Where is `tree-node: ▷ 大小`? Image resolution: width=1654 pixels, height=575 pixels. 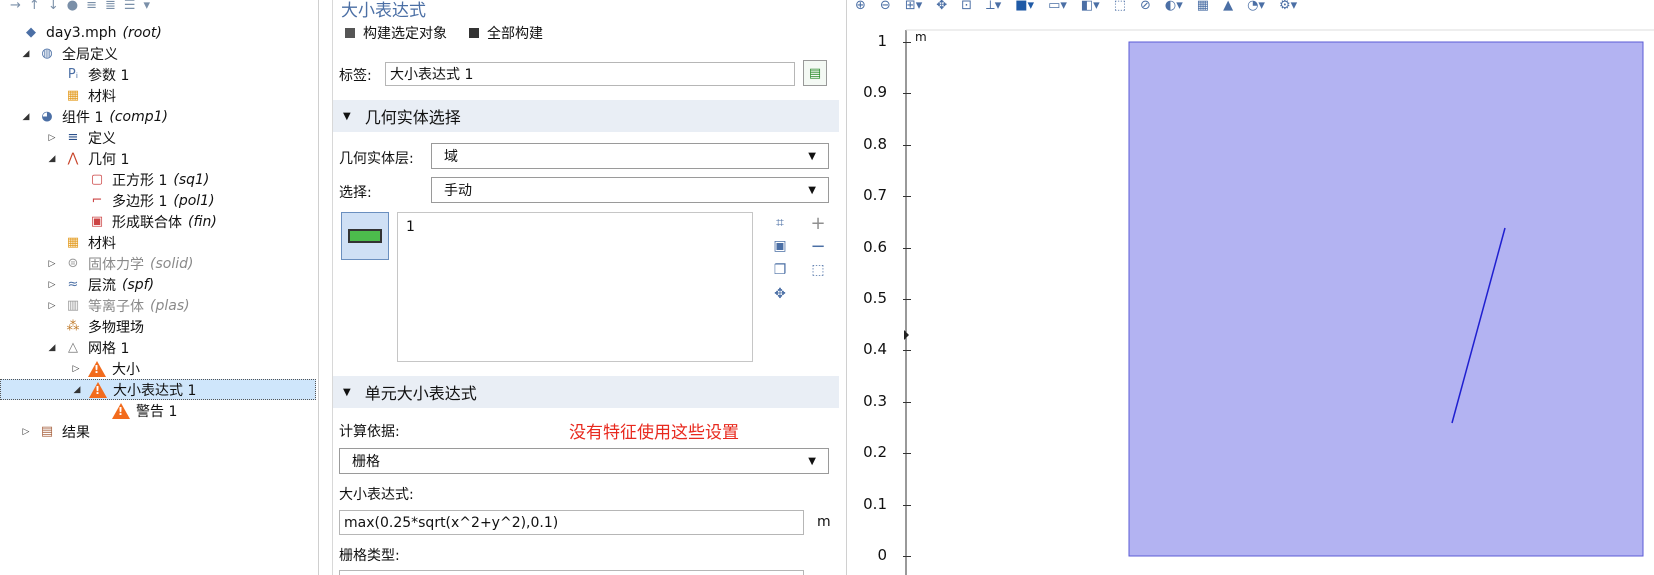
tree-node: ▷ 大小 is located at coordinates (105, 368).